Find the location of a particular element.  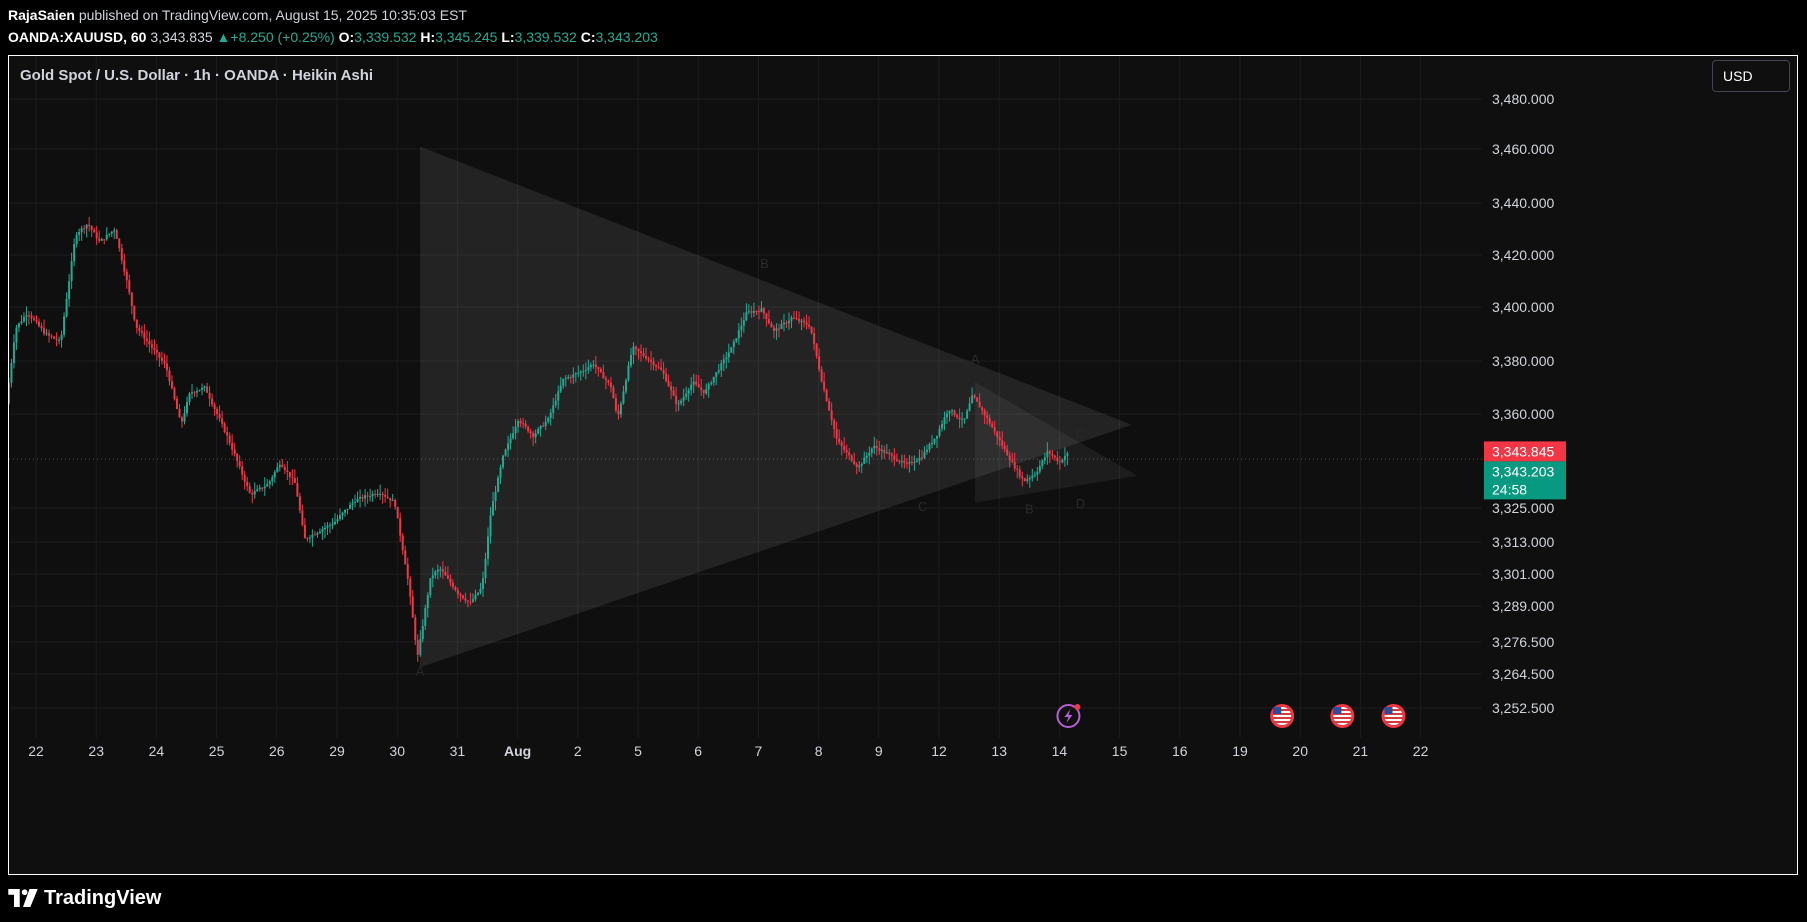

us-flag-icon is located at coordinates (1342, 716).